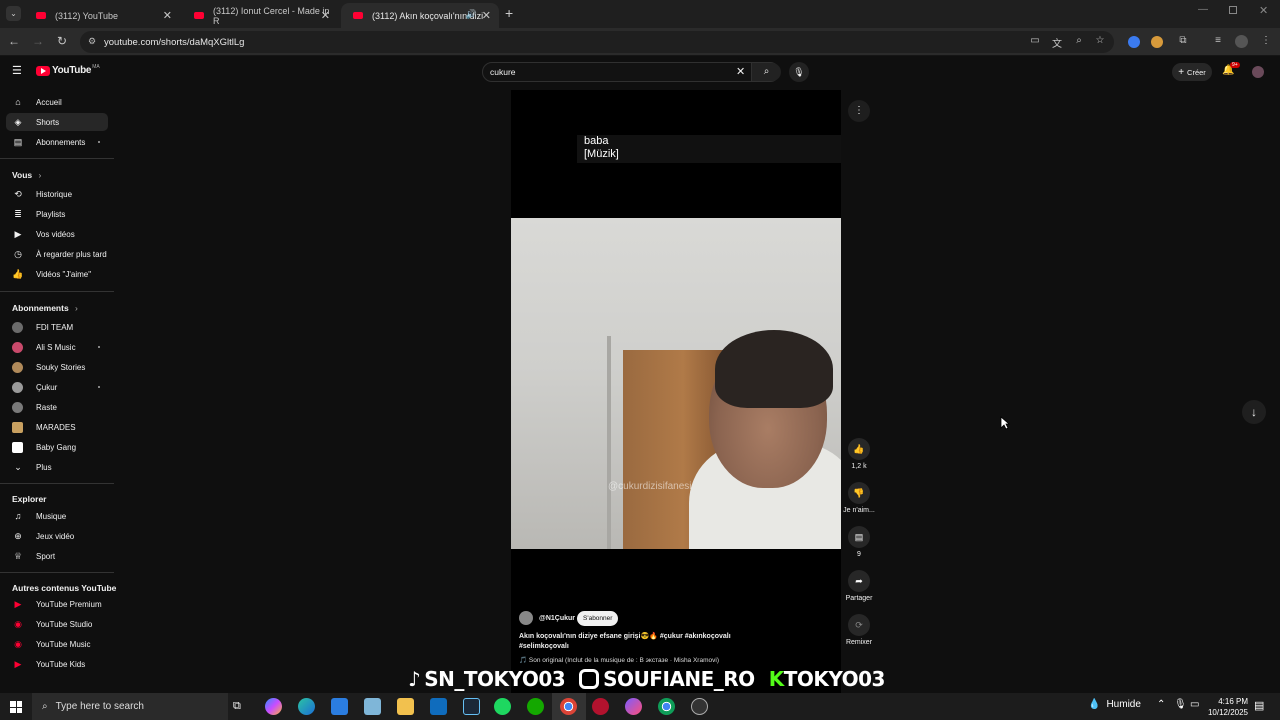  I want to click on new-tab-button: +, so click(509, 13).